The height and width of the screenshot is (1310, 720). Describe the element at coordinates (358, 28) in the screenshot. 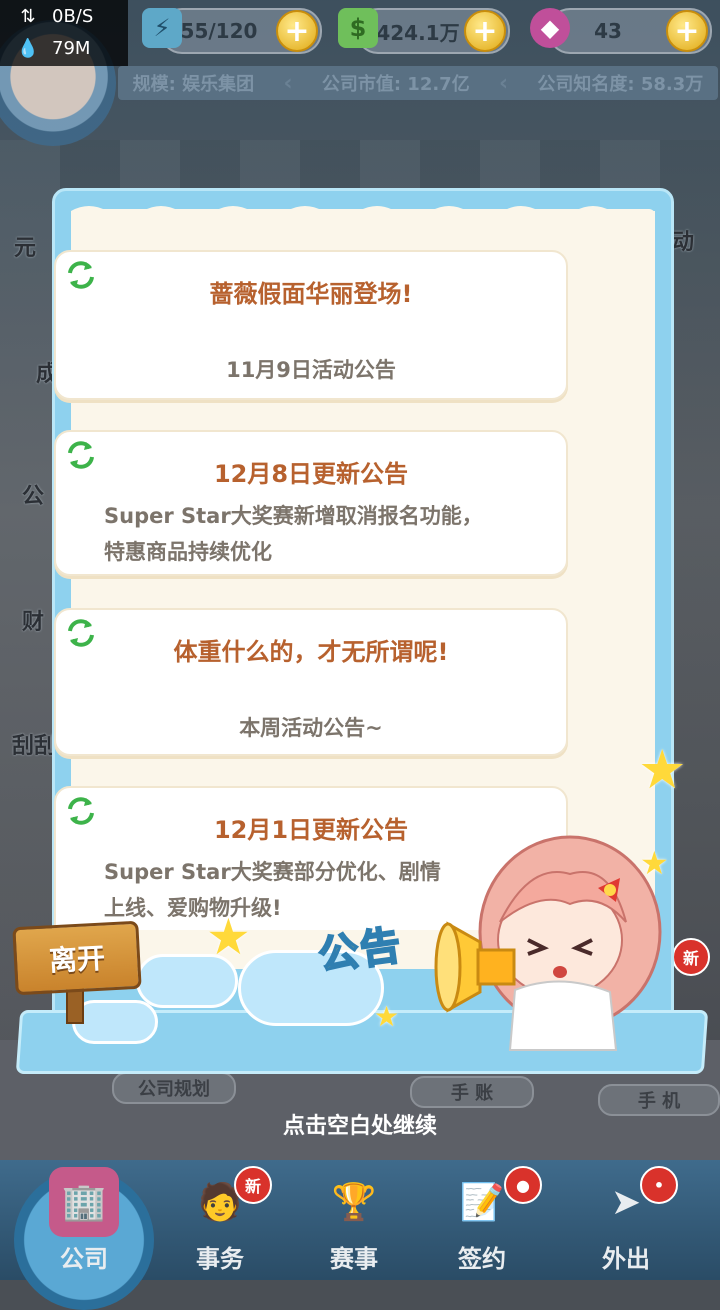

I see `cash-icon: $` at that location.